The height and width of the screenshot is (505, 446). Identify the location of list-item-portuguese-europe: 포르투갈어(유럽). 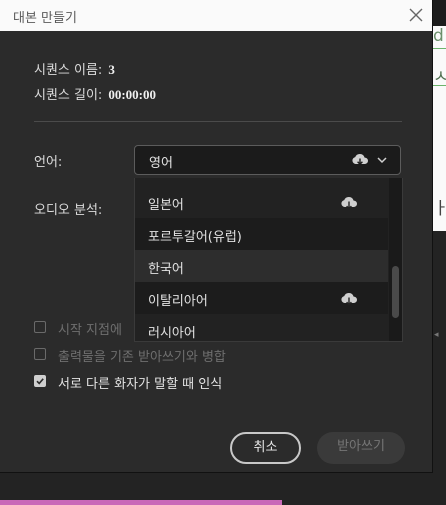
(261, 234).